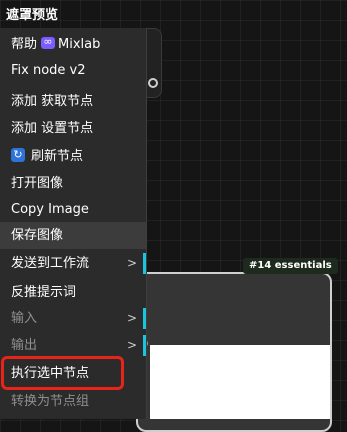 This screenshot has height=432, width=347. Describe the element at coordinates (24, 44) in the screenshot. I see `menu-item-label: 帮助` at that location.